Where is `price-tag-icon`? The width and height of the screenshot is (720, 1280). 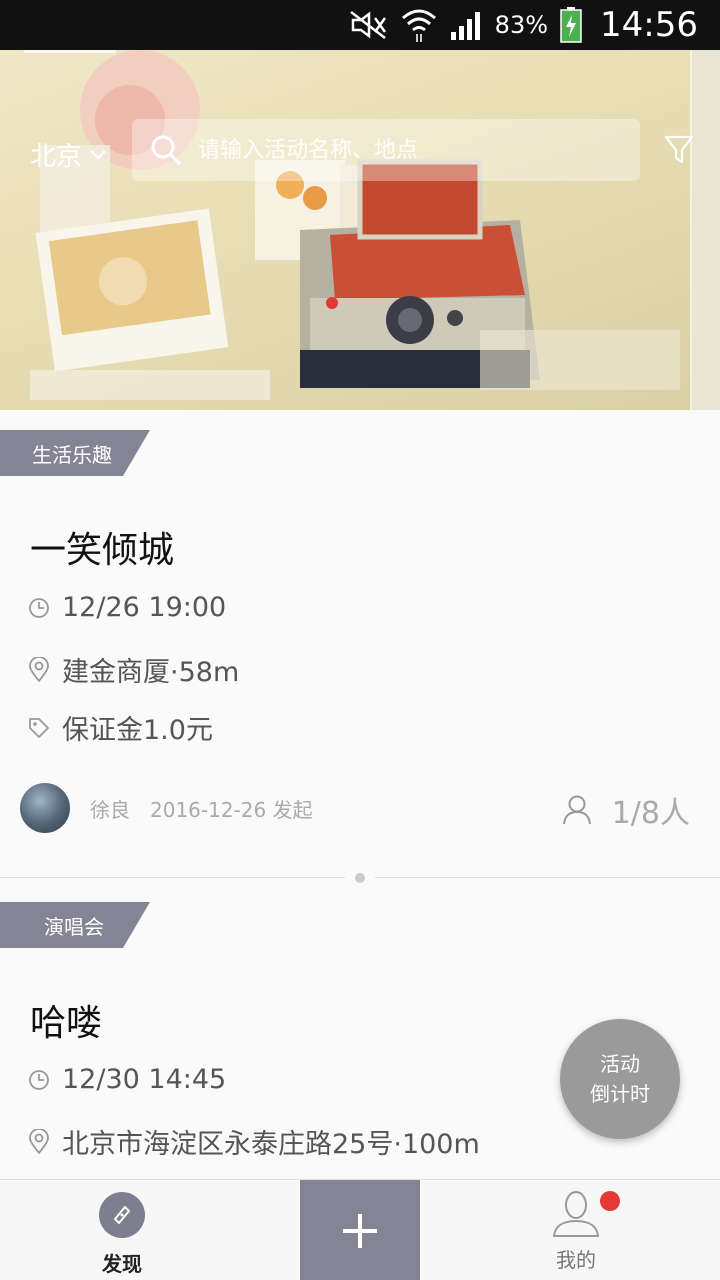 price-tag-icon is located at coordinates (39, 727).